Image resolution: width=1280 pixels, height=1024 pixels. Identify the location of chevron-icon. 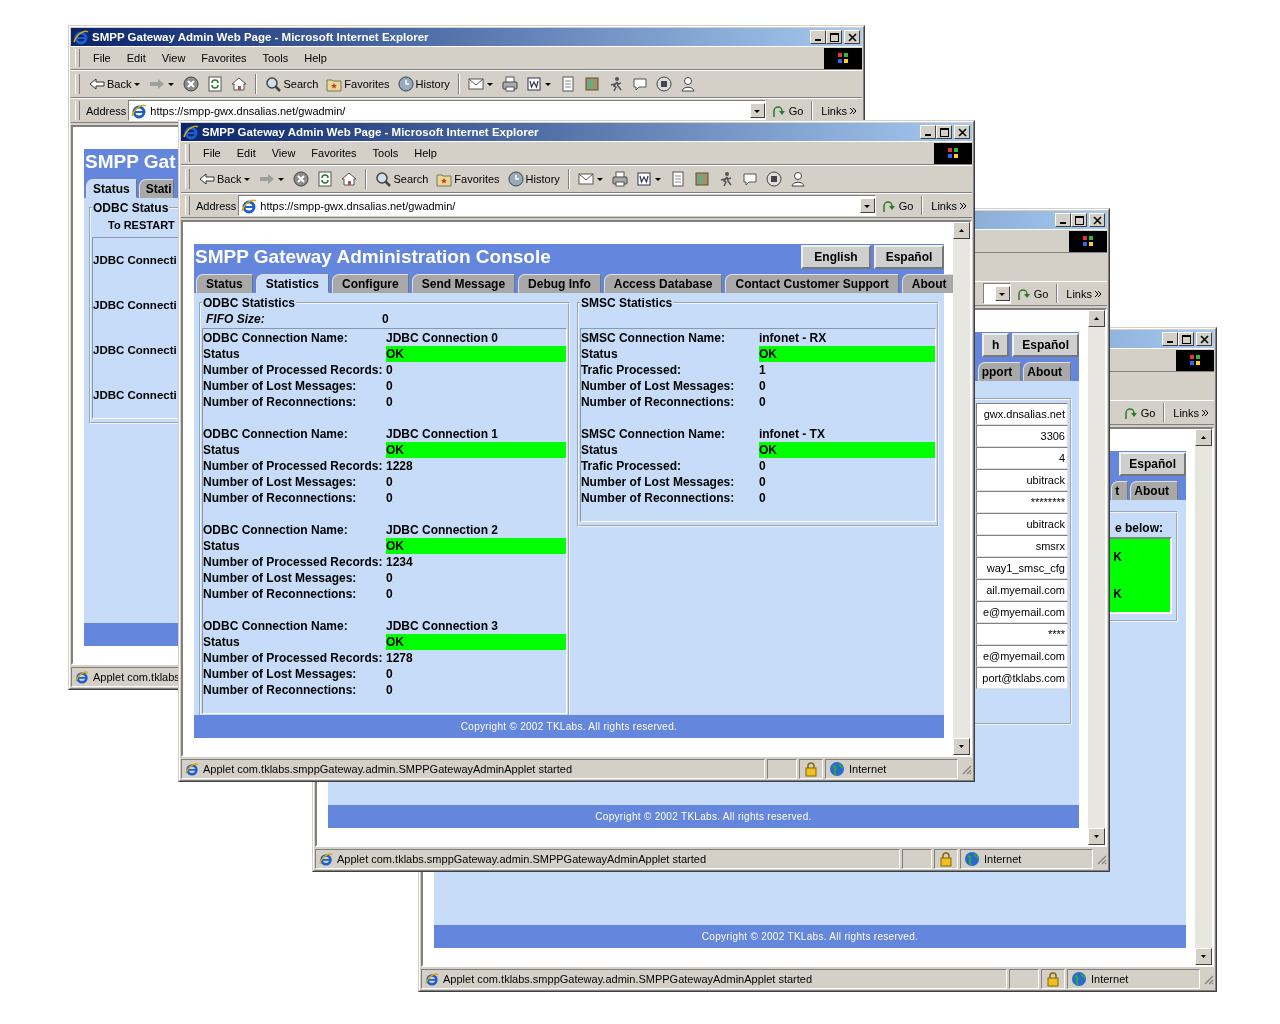
(1205, 412).